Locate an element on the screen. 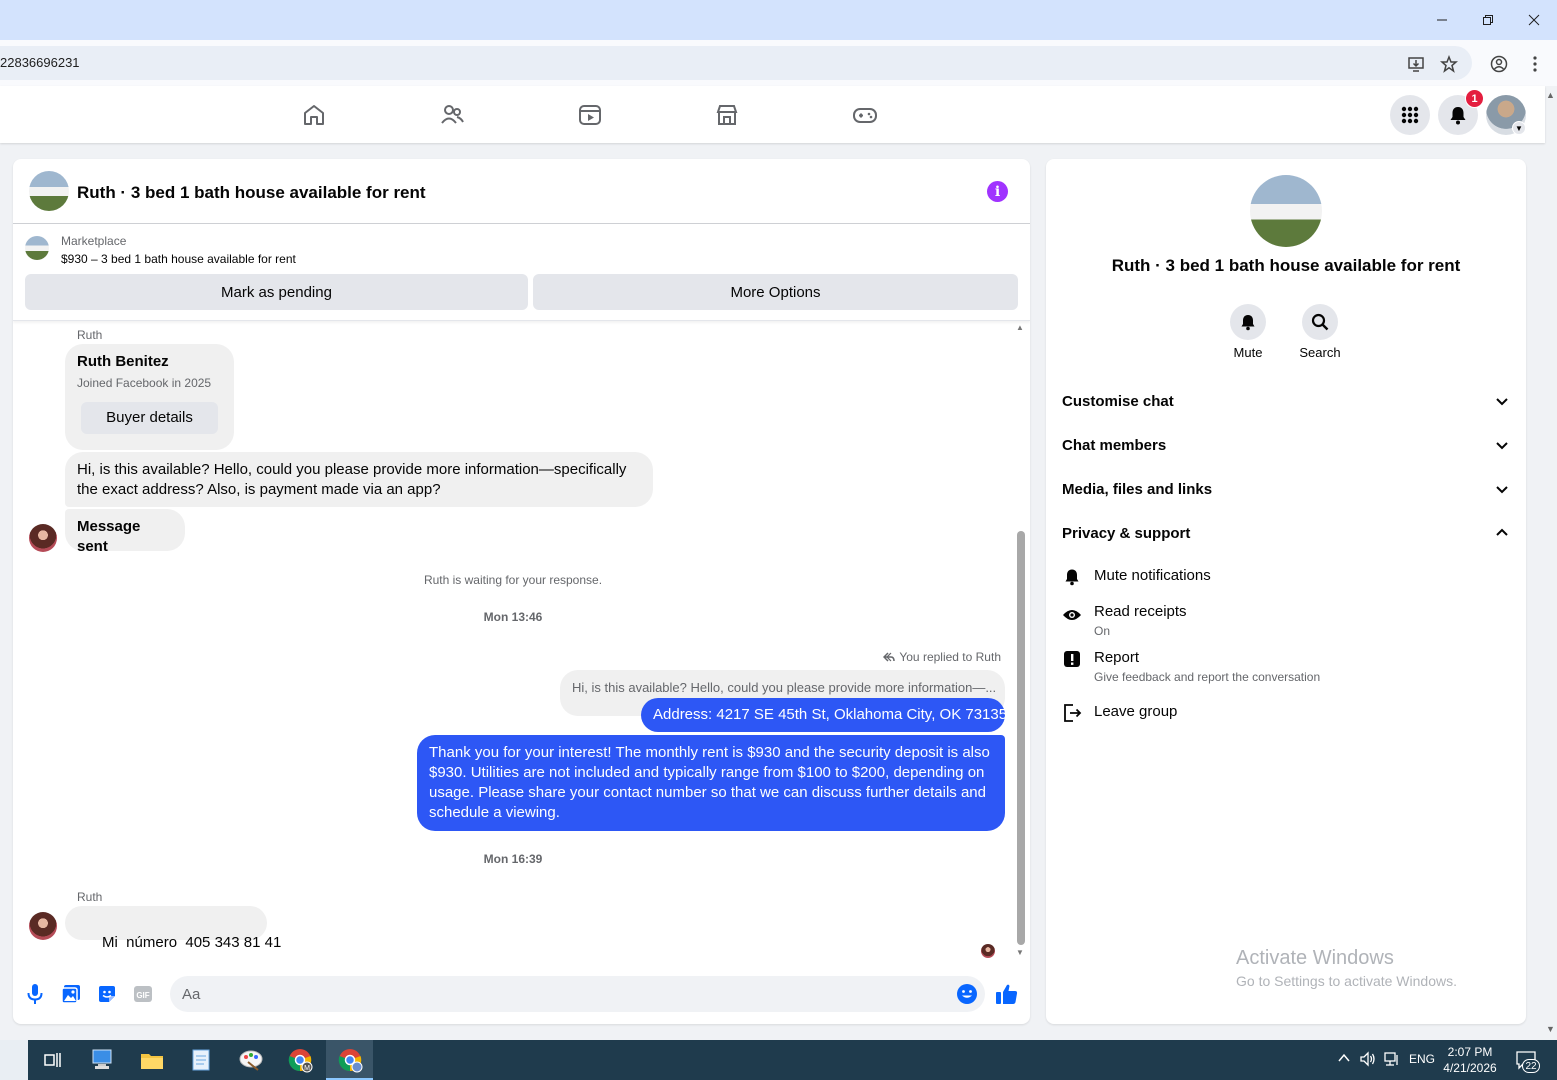 The width and height of the screenshot is (1557, 1080). chrome-profile-icon: M is located at coordinates (300, 1060).